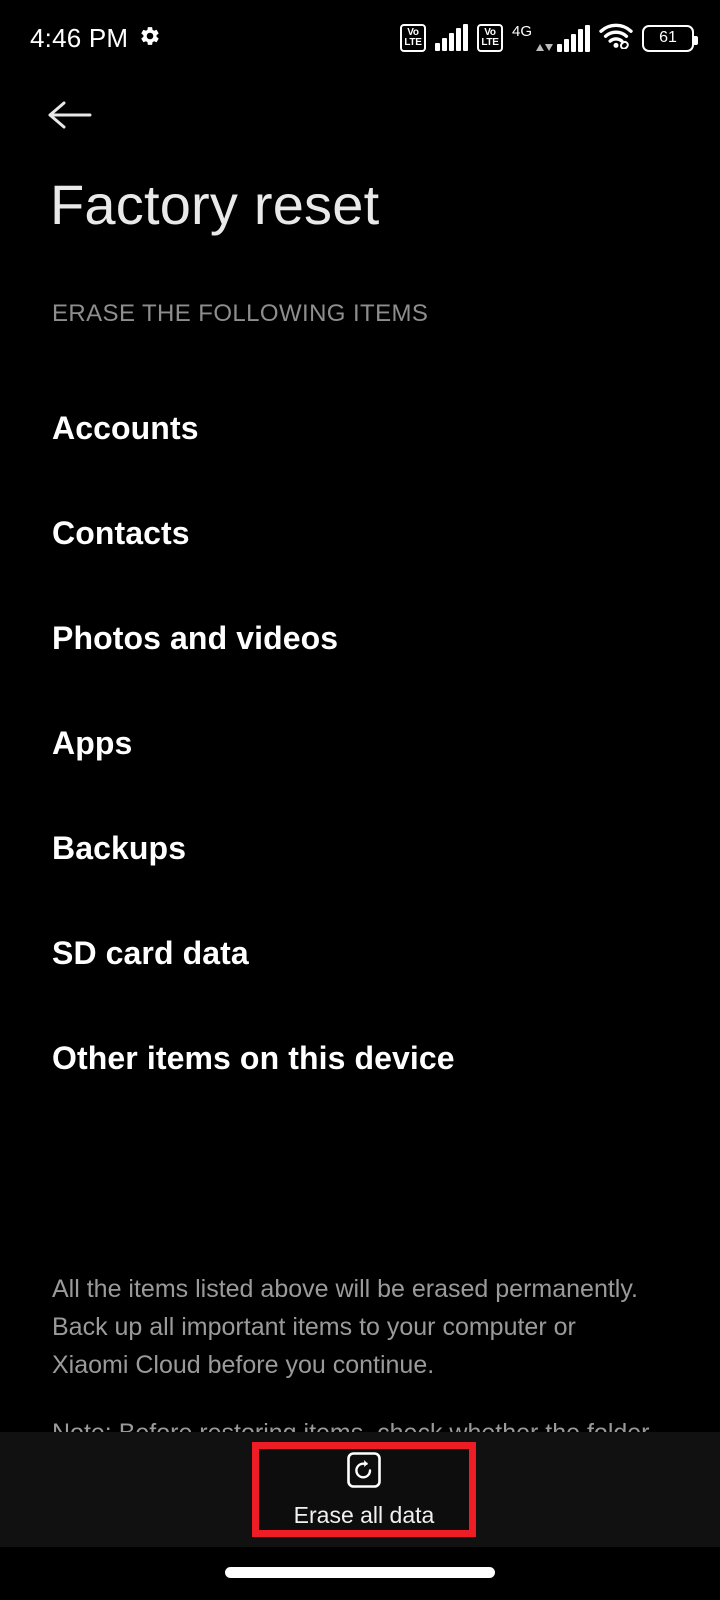 This screenshot has width=720, height=1600. I want to click on battery-percent-label: 61, so click(668, 37).